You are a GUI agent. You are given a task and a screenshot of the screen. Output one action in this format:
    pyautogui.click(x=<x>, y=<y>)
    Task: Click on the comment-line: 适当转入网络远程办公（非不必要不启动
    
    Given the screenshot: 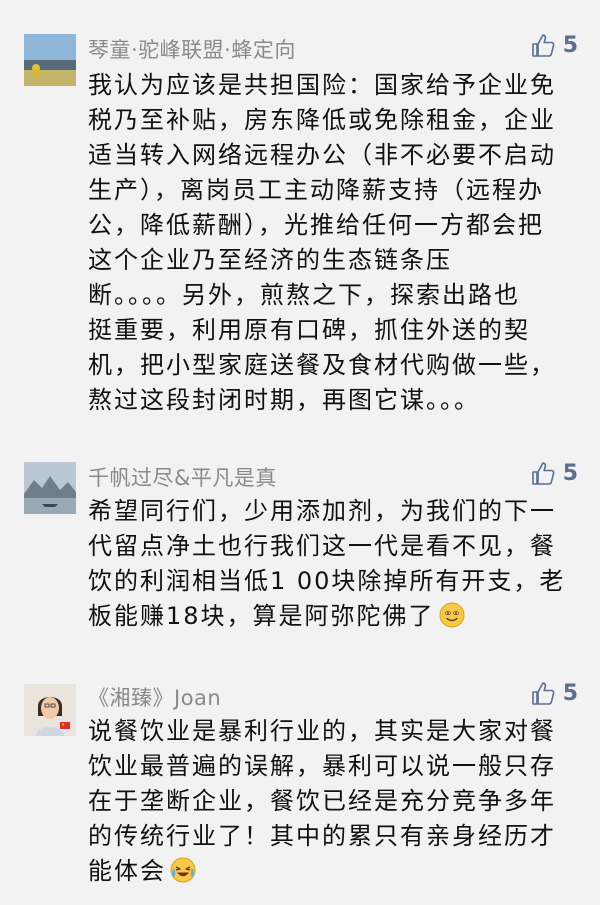 What is the action you would take?
    pyautogui.click(x=322, y=155)
    